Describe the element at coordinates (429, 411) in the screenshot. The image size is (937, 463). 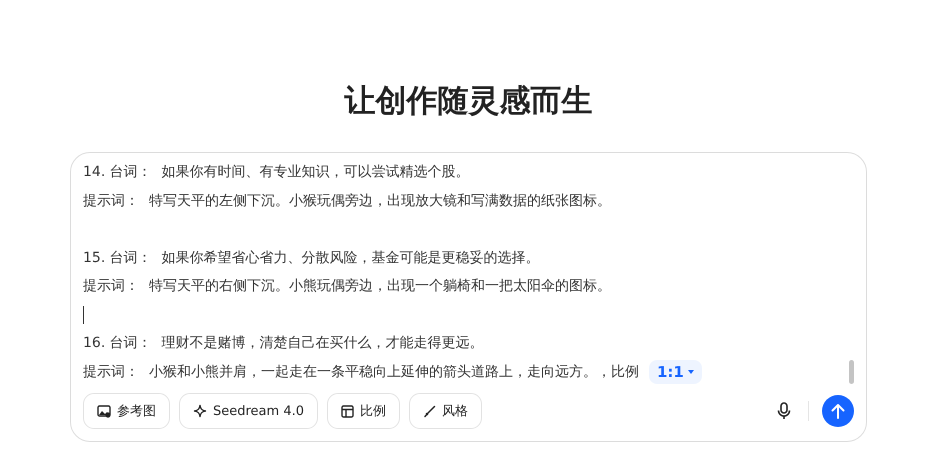
I see `brush-icon` at that location.